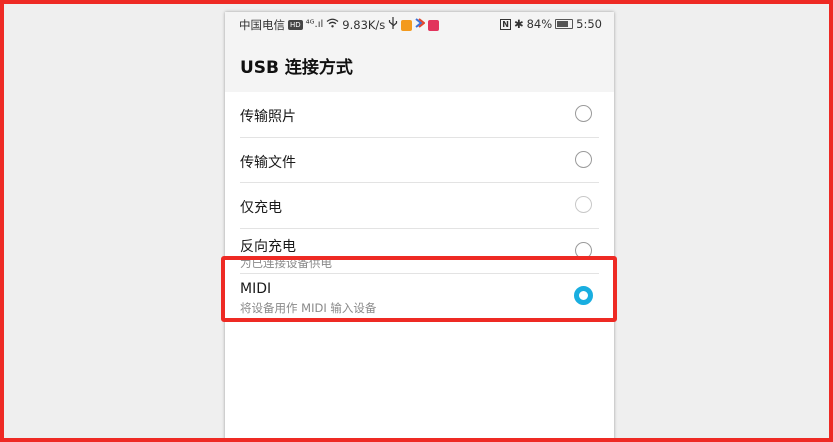 The height and width of the screenshot is (442, 833). Describe the element at coordinates (339, 25) in the screenshot. I see `status-left: 中国电信 HD ⁴ᴳ.ıl 9.83K/s` at that location.